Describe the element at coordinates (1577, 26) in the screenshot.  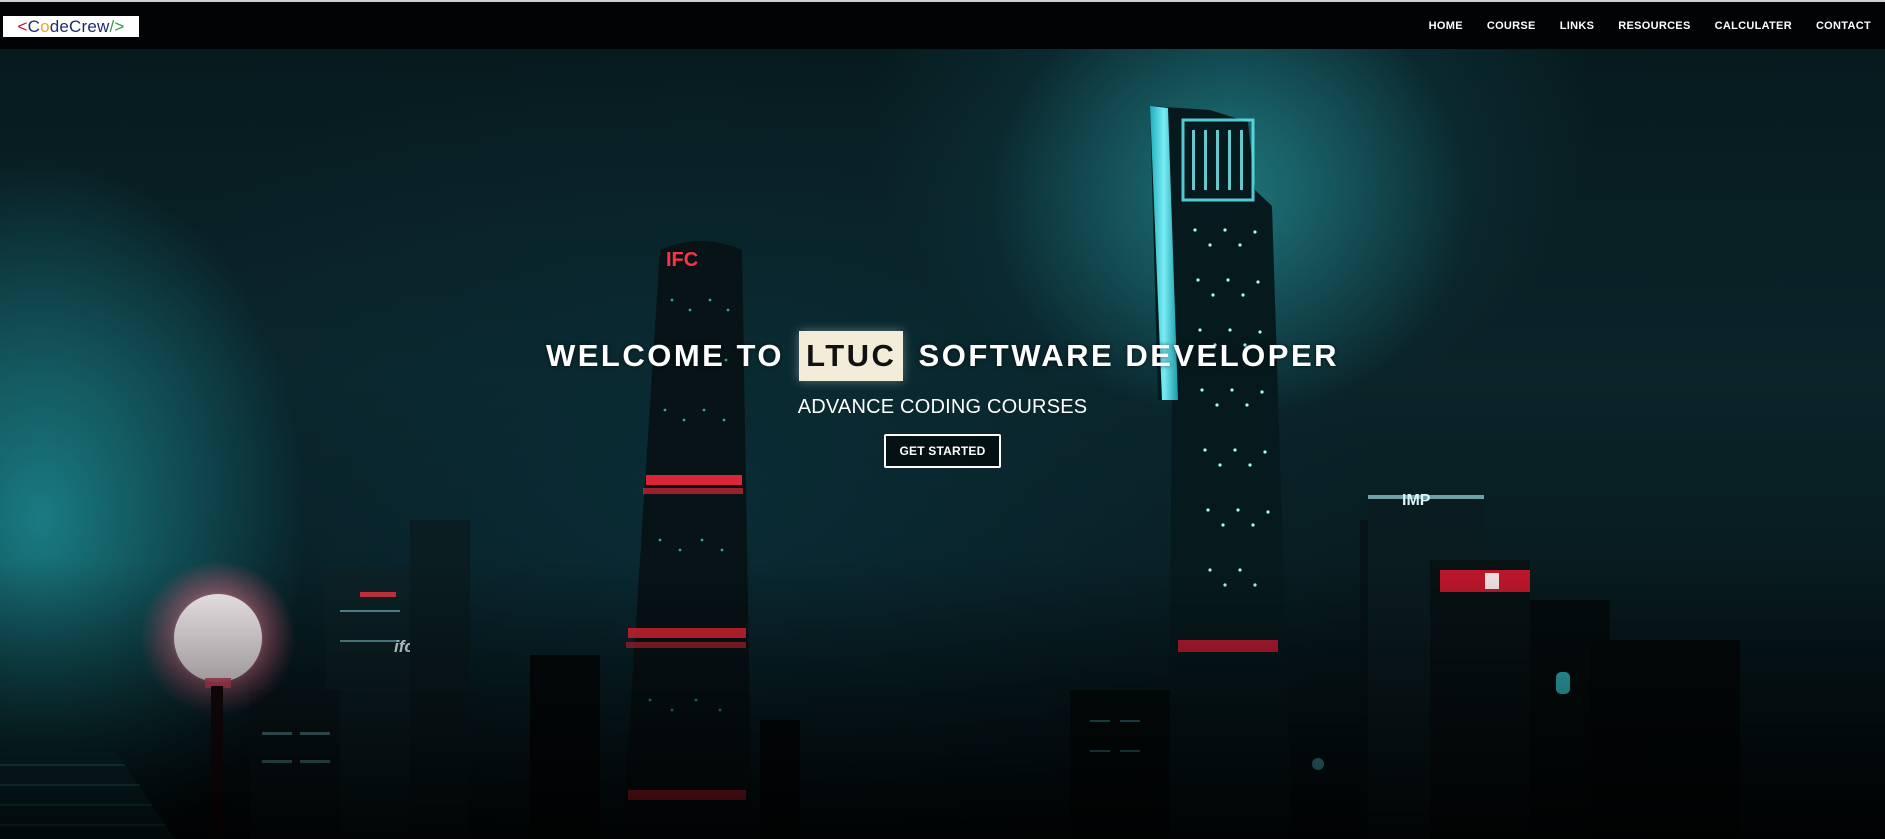
I see `nav-links-link: LINKS` at that location.